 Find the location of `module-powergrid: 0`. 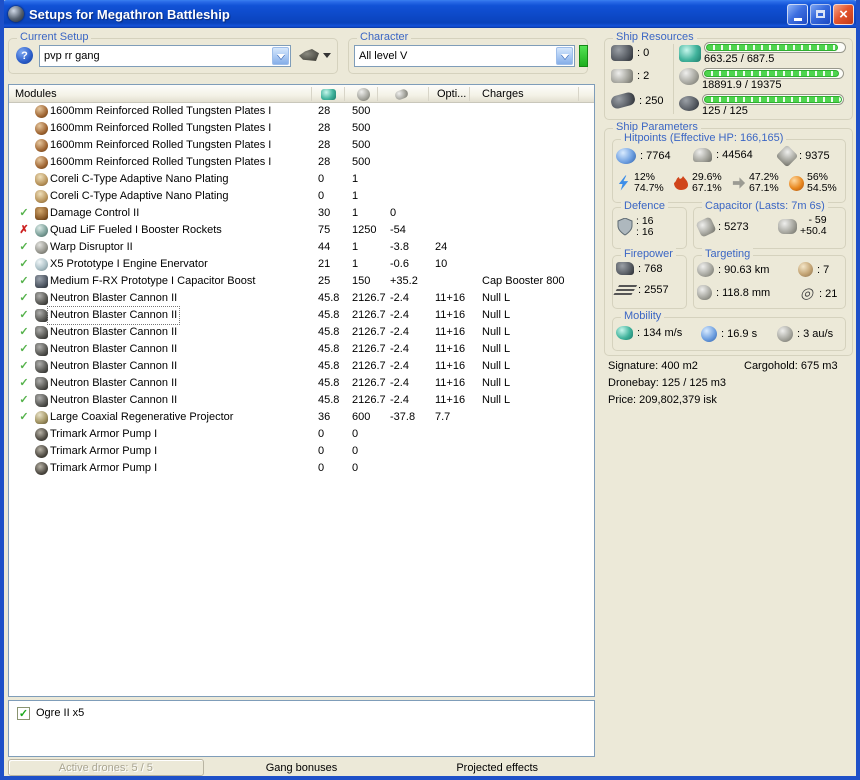

module-powergrid: 0 is located at coordinates (355, 468).